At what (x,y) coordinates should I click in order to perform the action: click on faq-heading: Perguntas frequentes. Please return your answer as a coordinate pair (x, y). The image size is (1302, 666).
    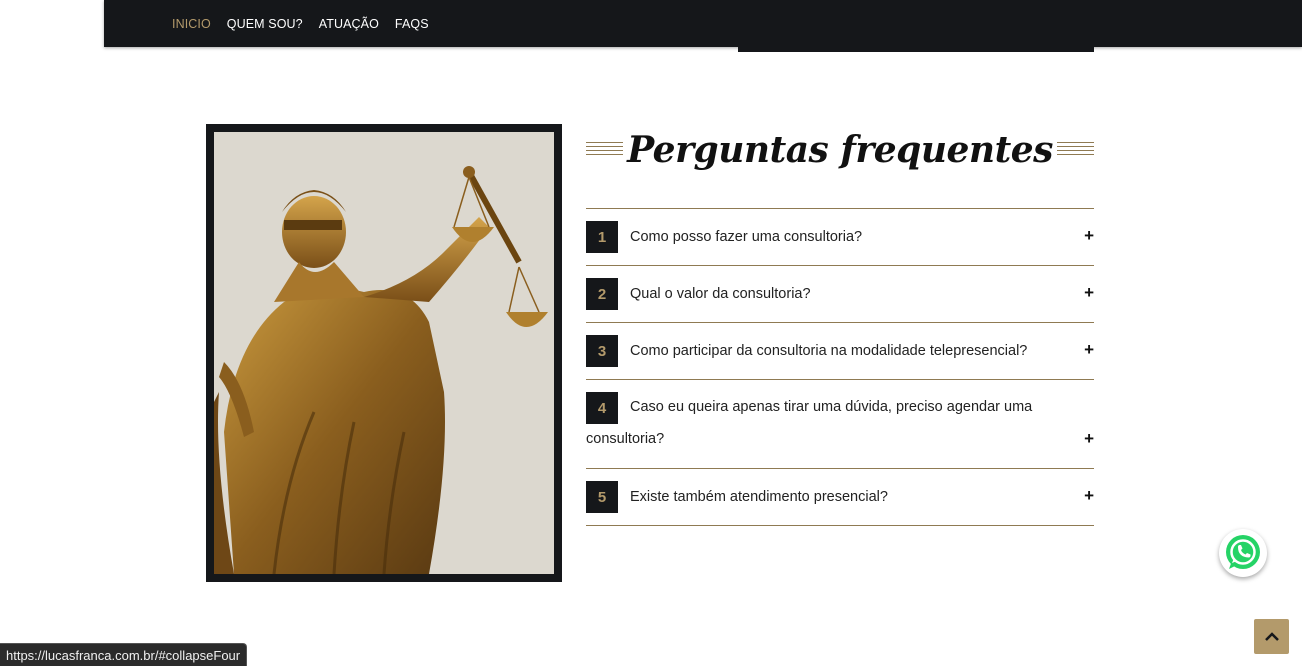
    Looking at the image, I should click on (840, 150).